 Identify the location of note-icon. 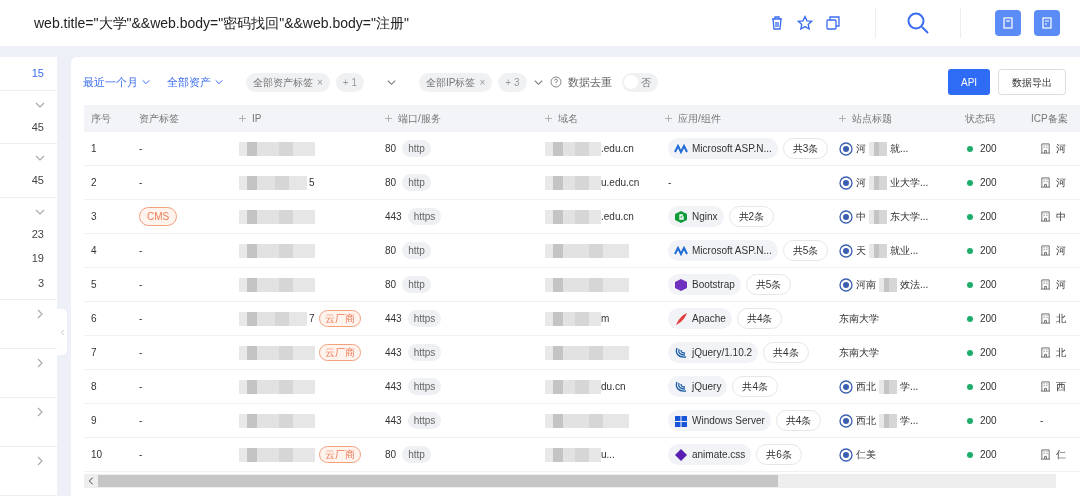
(1047, 23).